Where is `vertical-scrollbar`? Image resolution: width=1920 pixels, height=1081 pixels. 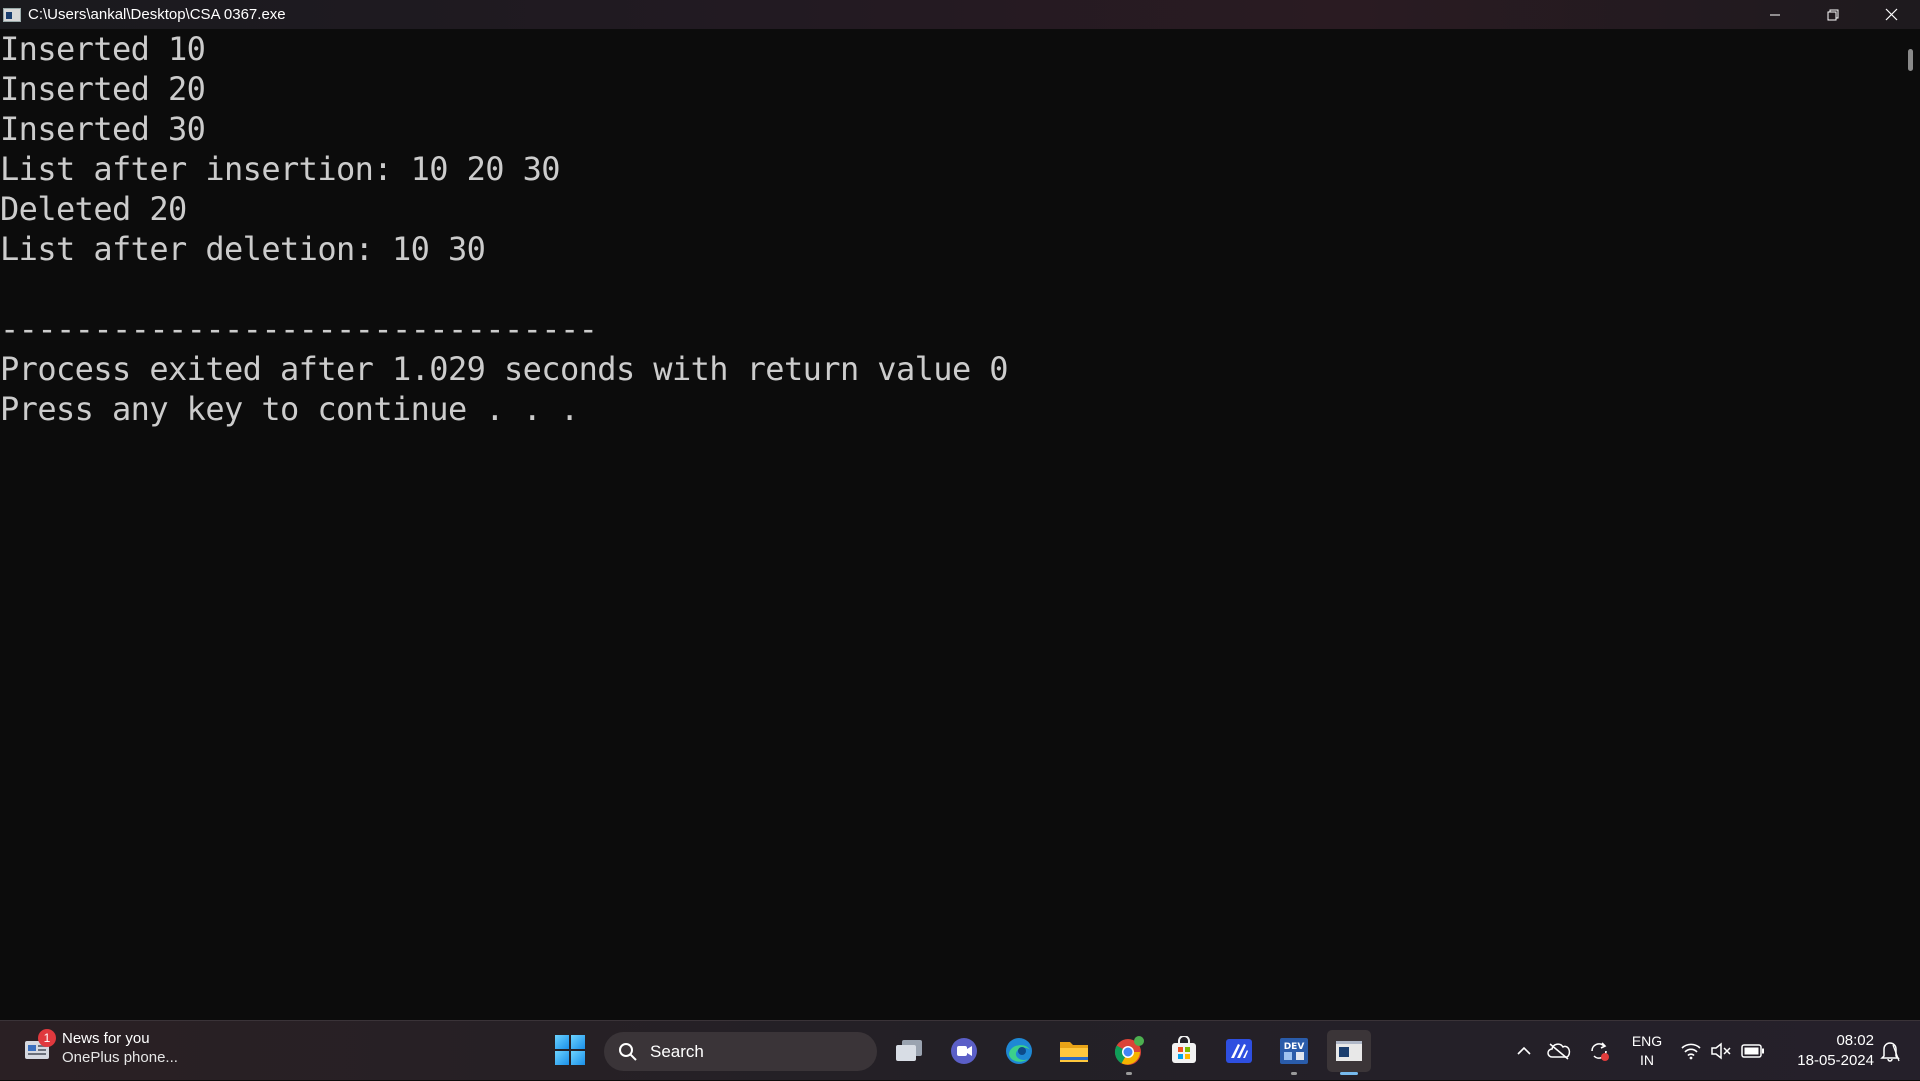 vertical-scrollbar is located at coordinates (1910, 524).